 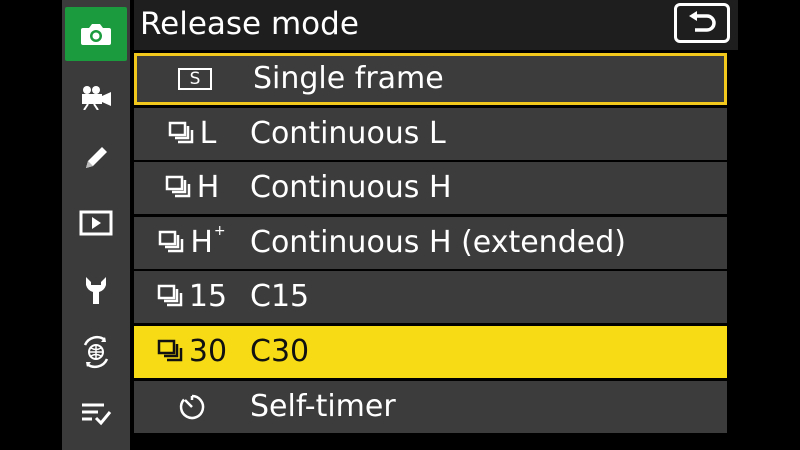 I want to click on list-item-continuous-h: H Continuous H, so click(x=430, y=188).